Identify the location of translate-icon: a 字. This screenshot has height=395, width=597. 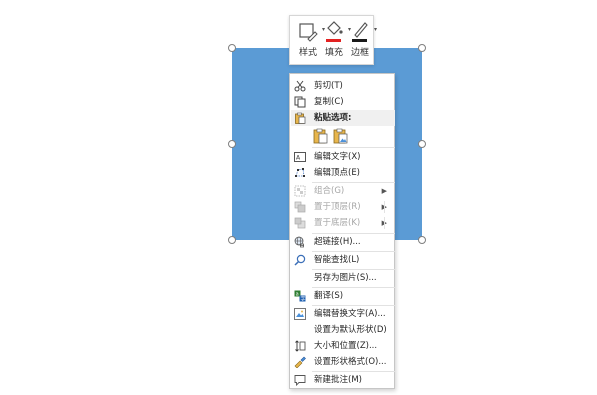
(300, 296).